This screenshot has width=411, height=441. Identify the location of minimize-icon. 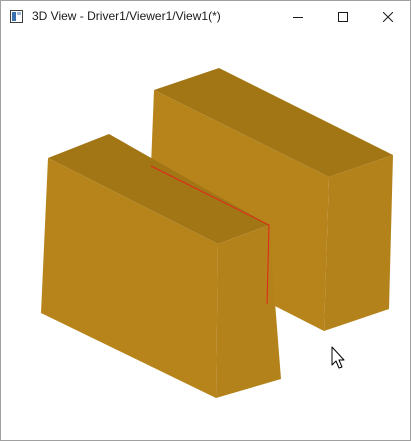
(297, 17).